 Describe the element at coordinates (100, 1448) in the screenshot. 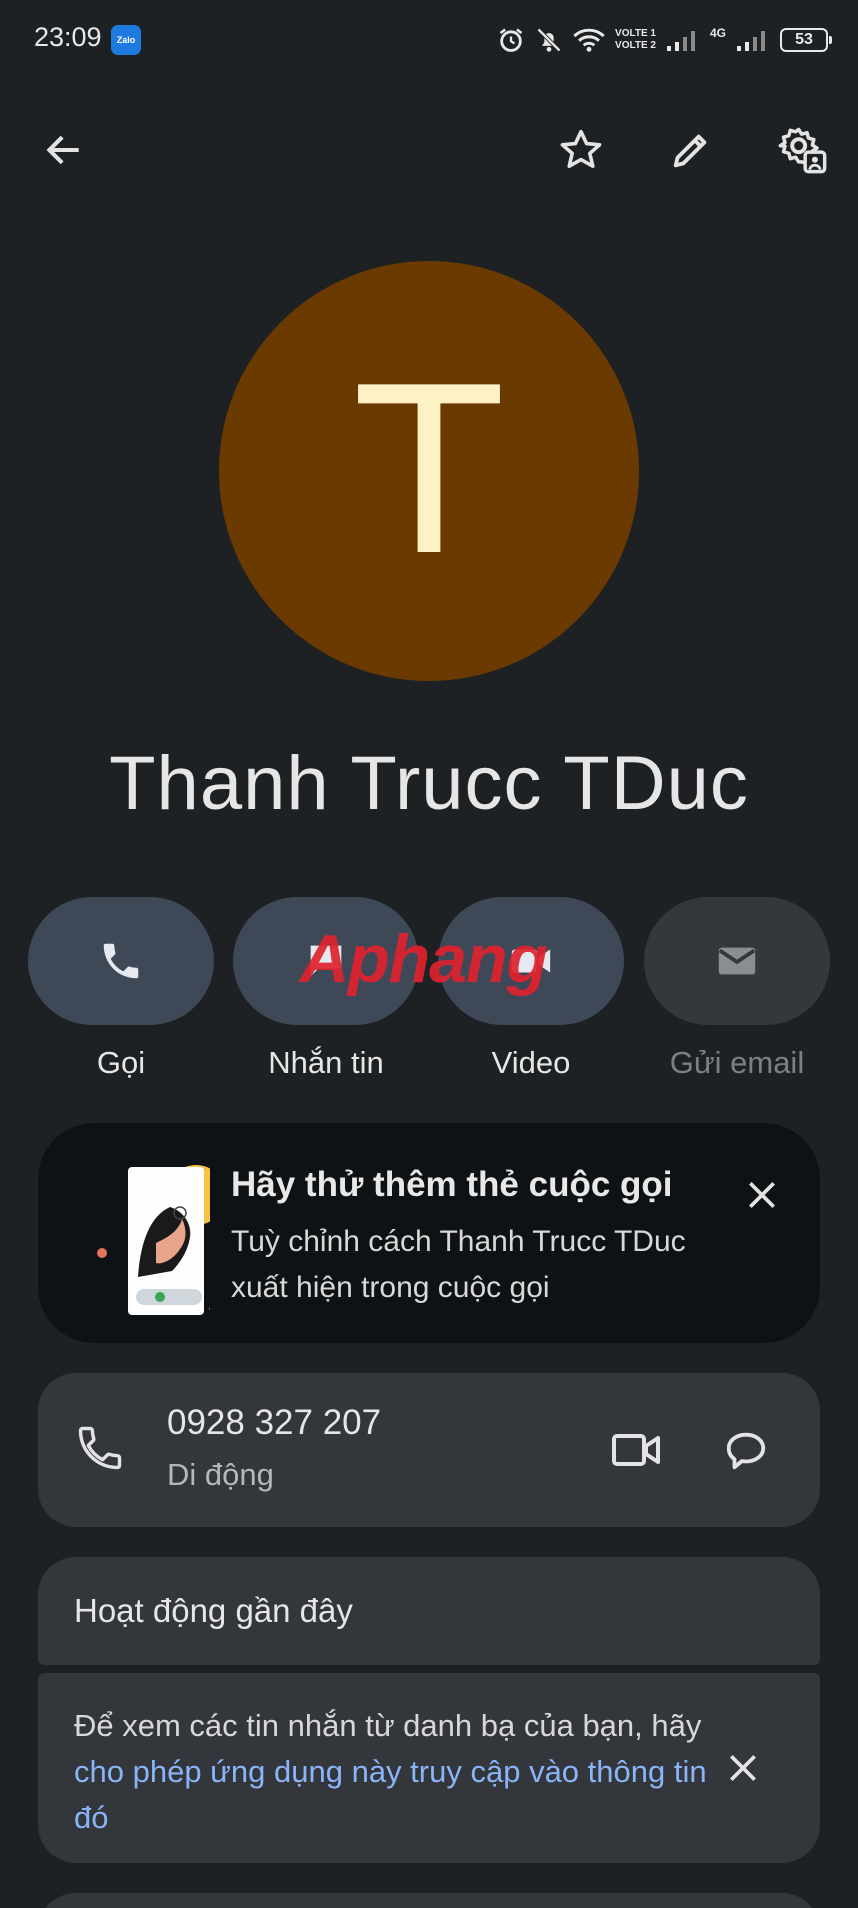

I see `phone-outline-icon` at that location.